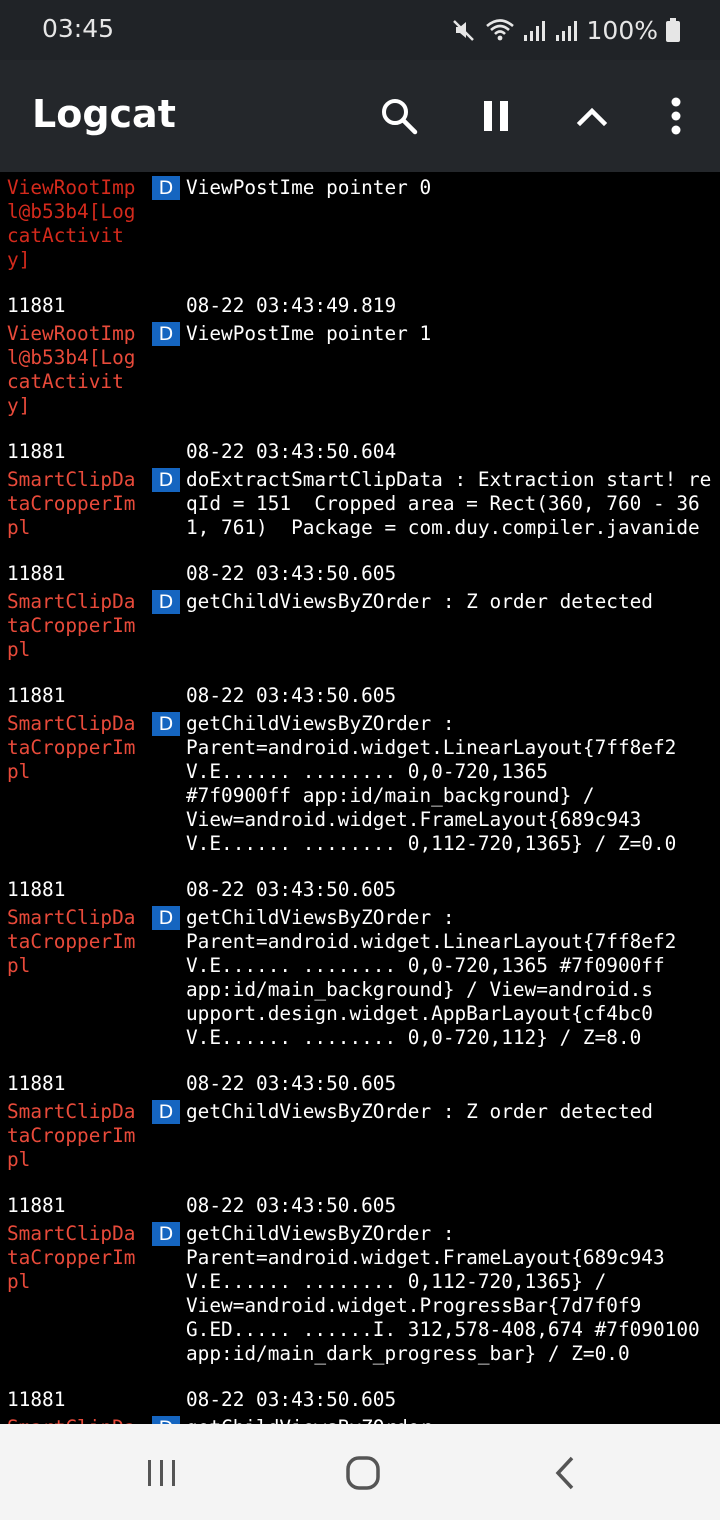 The width and height of the screenshot is (720, 1520). I want to click on log-message: ViewPostIme pointer 1, so click(309, 333).